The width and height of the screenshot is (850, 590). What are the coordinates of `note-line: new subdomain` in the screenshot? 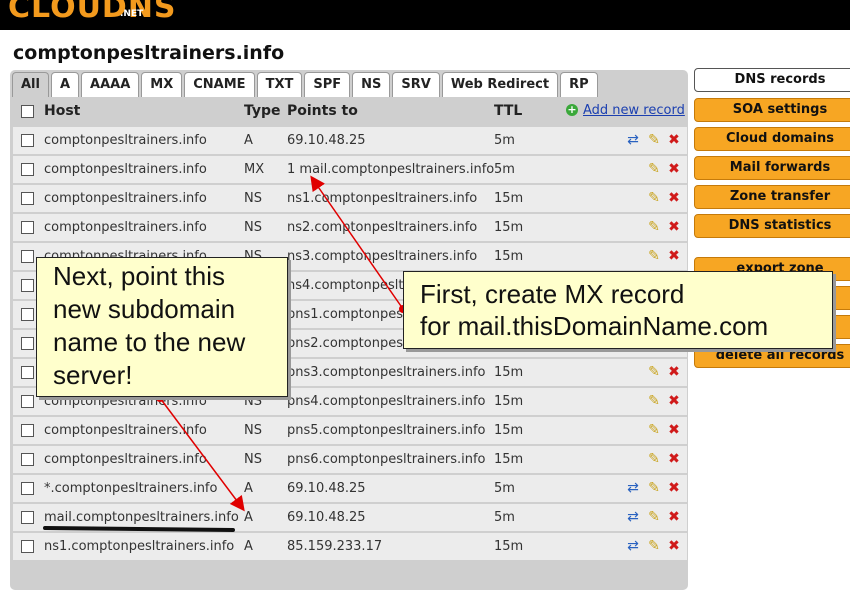 It's located at (144, 309).